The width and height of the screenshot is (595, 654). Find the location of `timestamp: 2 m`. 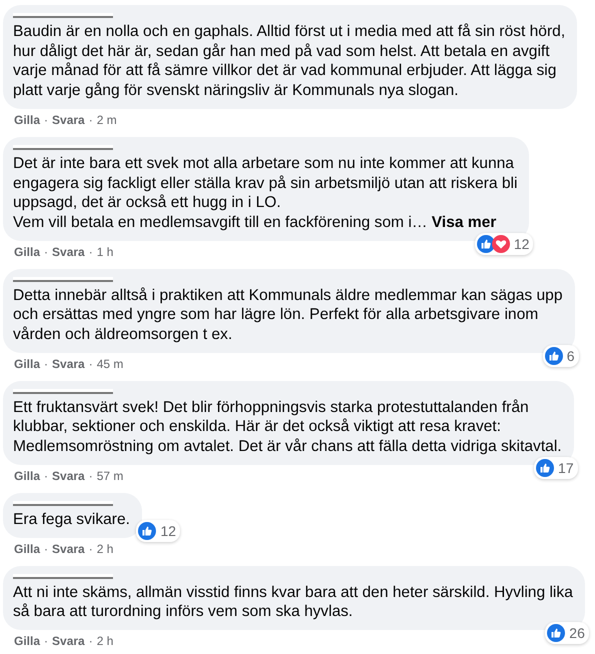

timestamp: 2 m is located at coordinates (106, 119).